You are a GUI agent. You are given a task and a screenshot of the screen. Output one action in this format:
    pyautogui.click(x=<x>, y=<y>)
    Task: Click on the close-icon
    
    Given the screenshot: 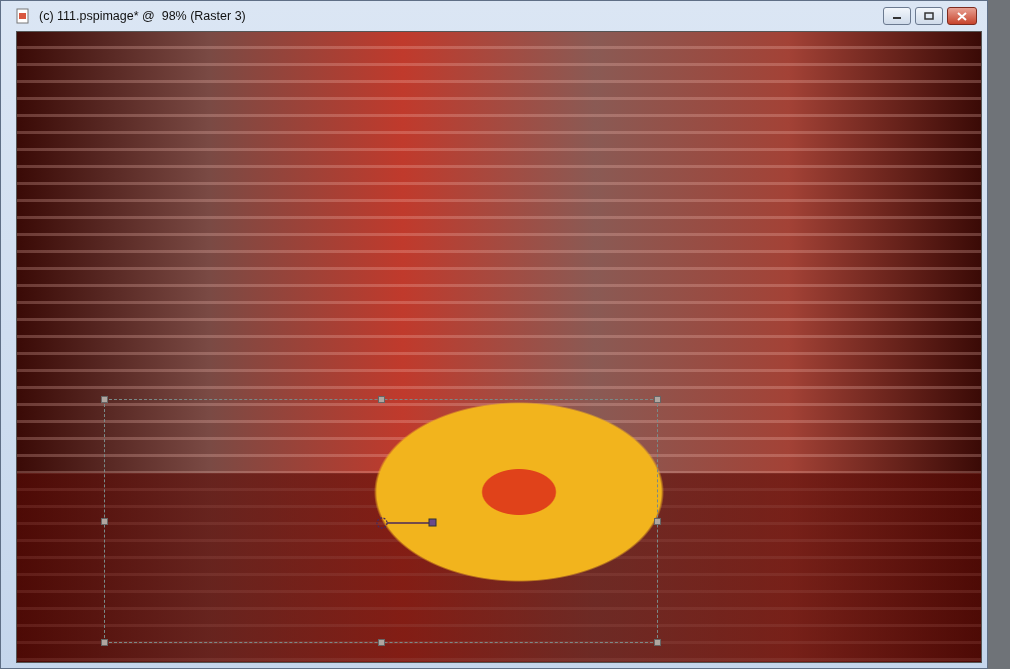 What is the action you would take?
    pyautogui.click(x=962, y=16)
    